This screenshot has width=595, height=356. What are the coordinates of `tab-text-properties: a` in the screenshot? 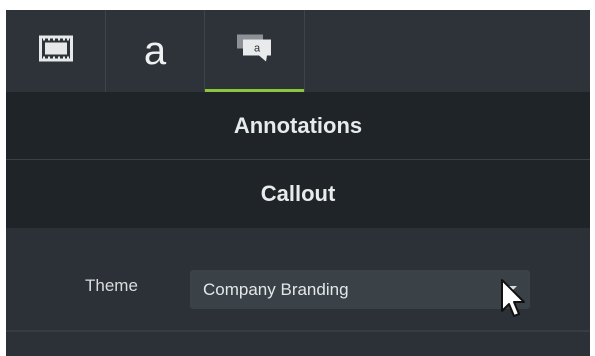 It's located at (155, 51).